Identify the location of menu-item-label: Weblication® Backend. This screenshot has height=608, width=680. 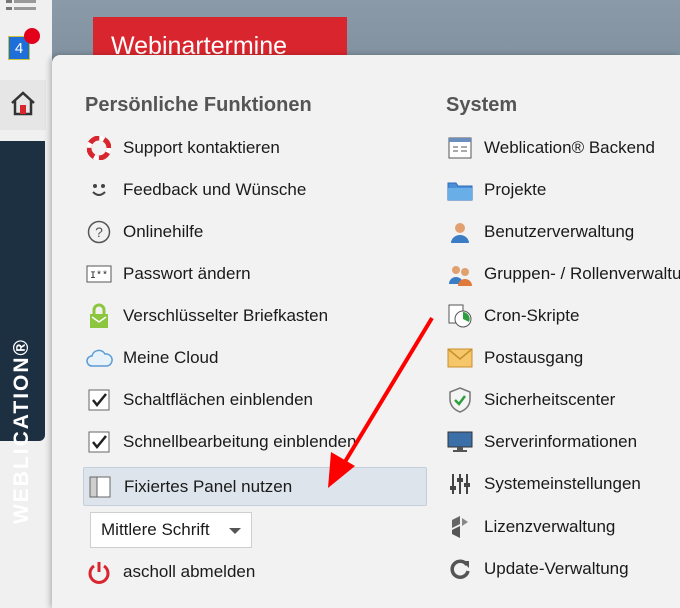
(569, 147).